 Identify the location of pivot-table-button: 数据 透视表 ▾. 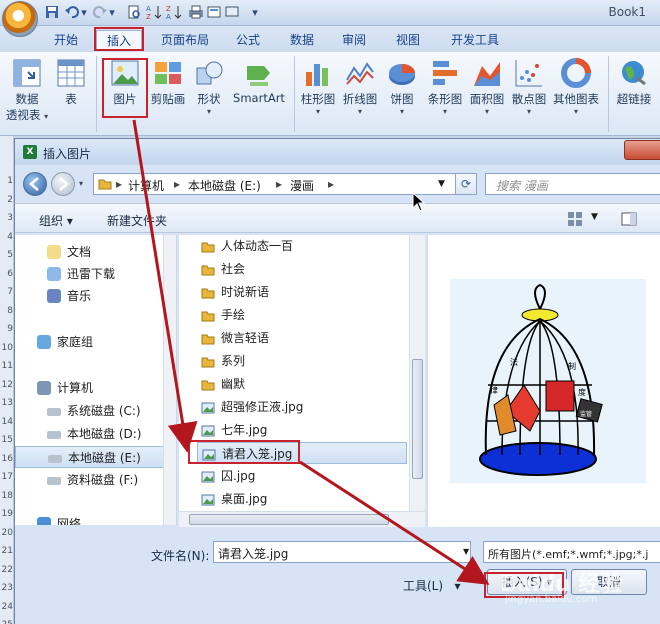
(27, 90).